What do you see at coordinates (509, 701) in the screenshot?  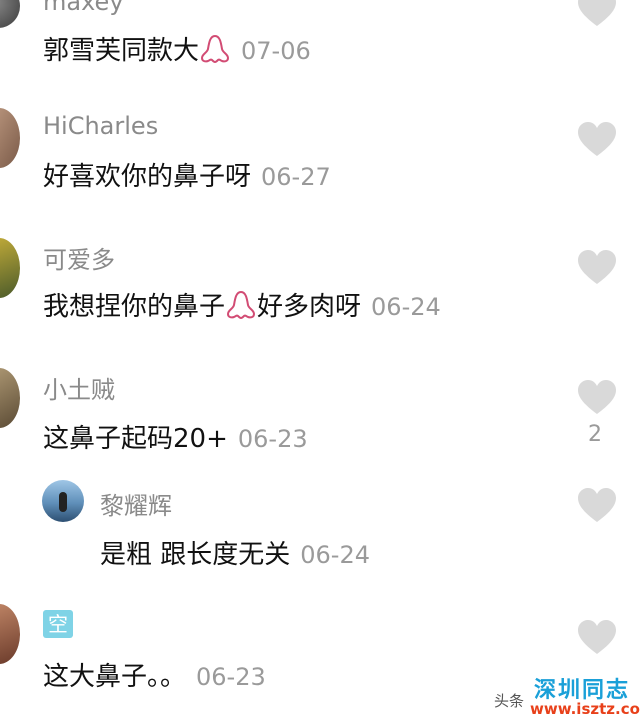 I see `watermark-small: 头条` at bounding box center [509, 701].